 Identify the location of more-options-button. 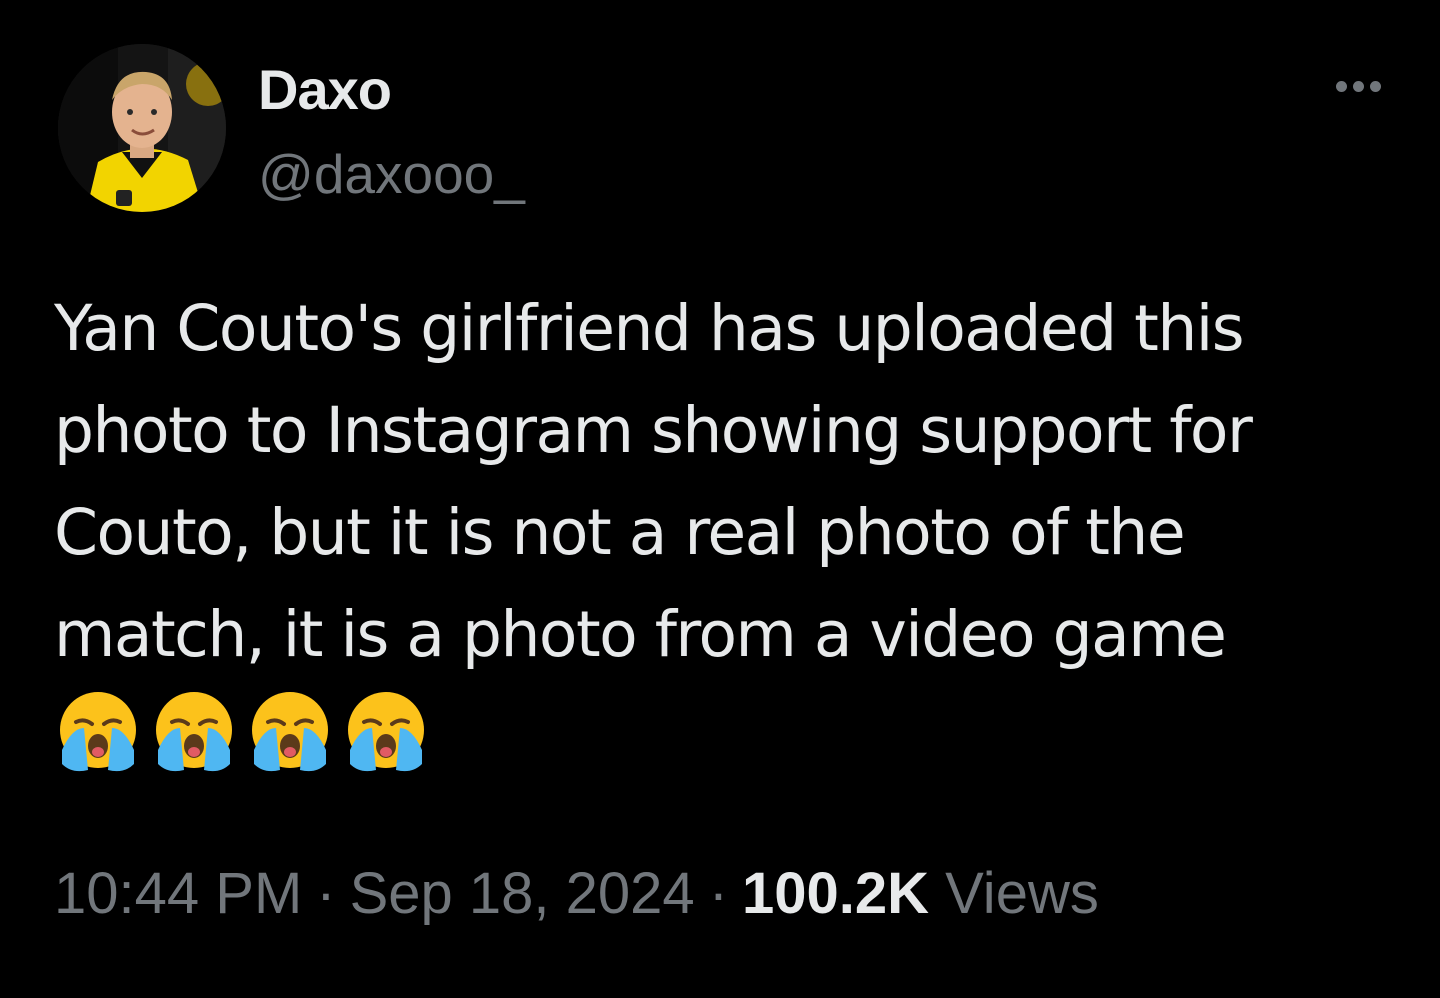
(1358, 86).